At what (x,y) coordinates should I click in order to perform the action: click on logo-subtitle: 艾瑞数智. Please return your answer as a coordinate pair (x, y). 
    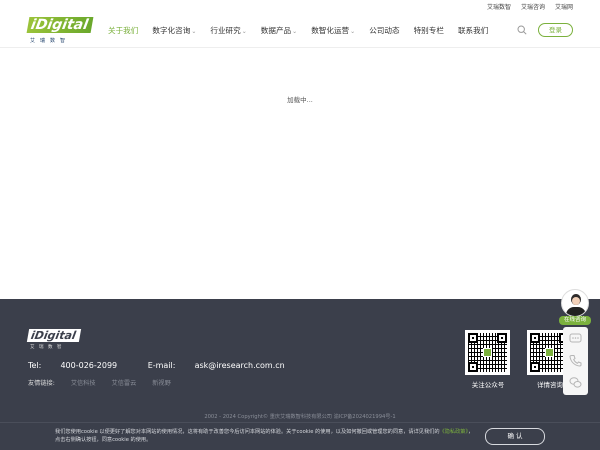
    Looking at the image, I should click on (50, 41).